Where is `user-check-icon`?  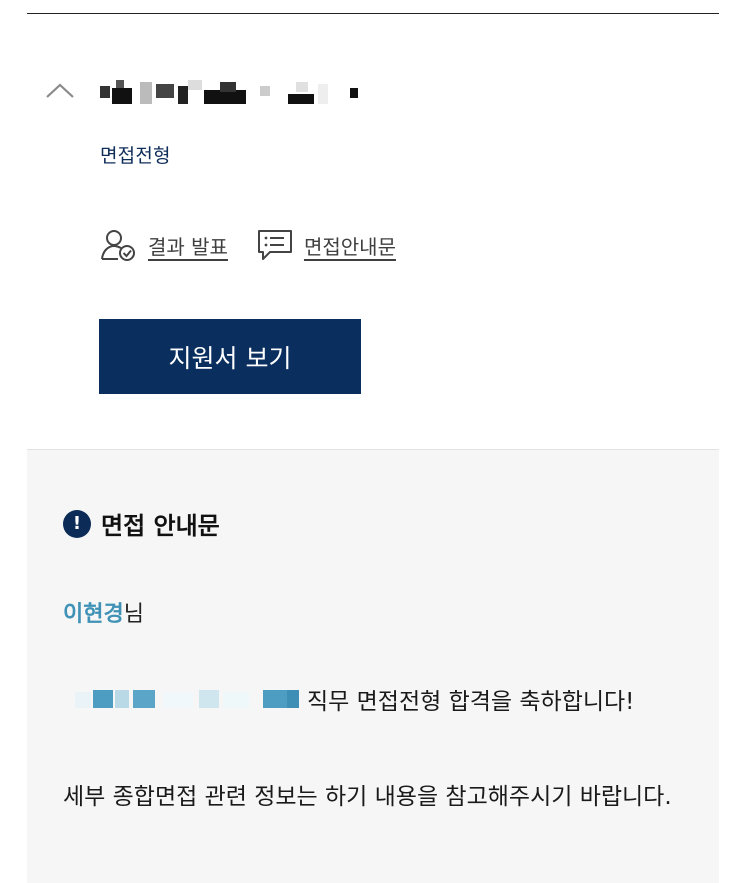 user-check-icon is located at coordinates (118, 245).